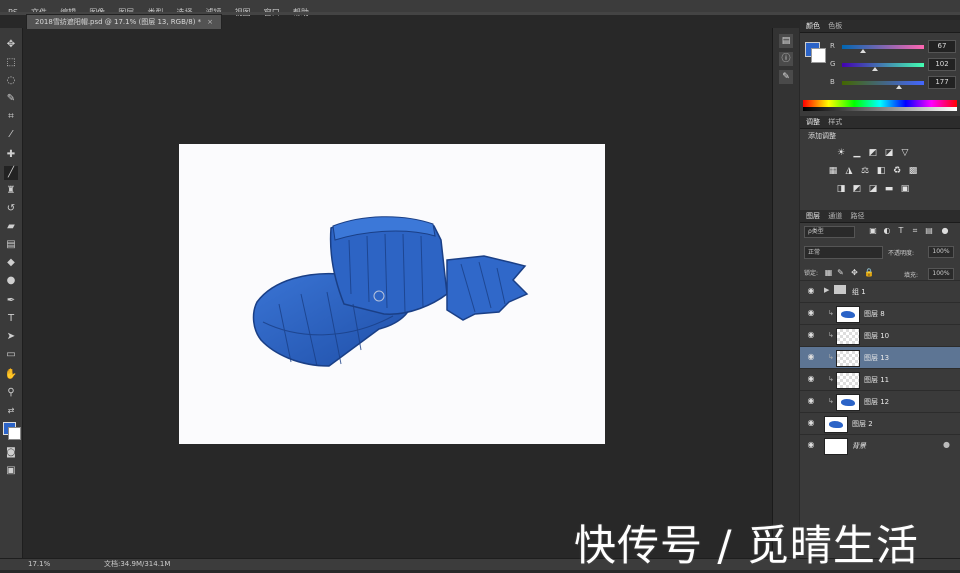 The width and height of the screenshot is (960, 573). I want to click on crop-tool-icon: ⌗, so click(11, 117).